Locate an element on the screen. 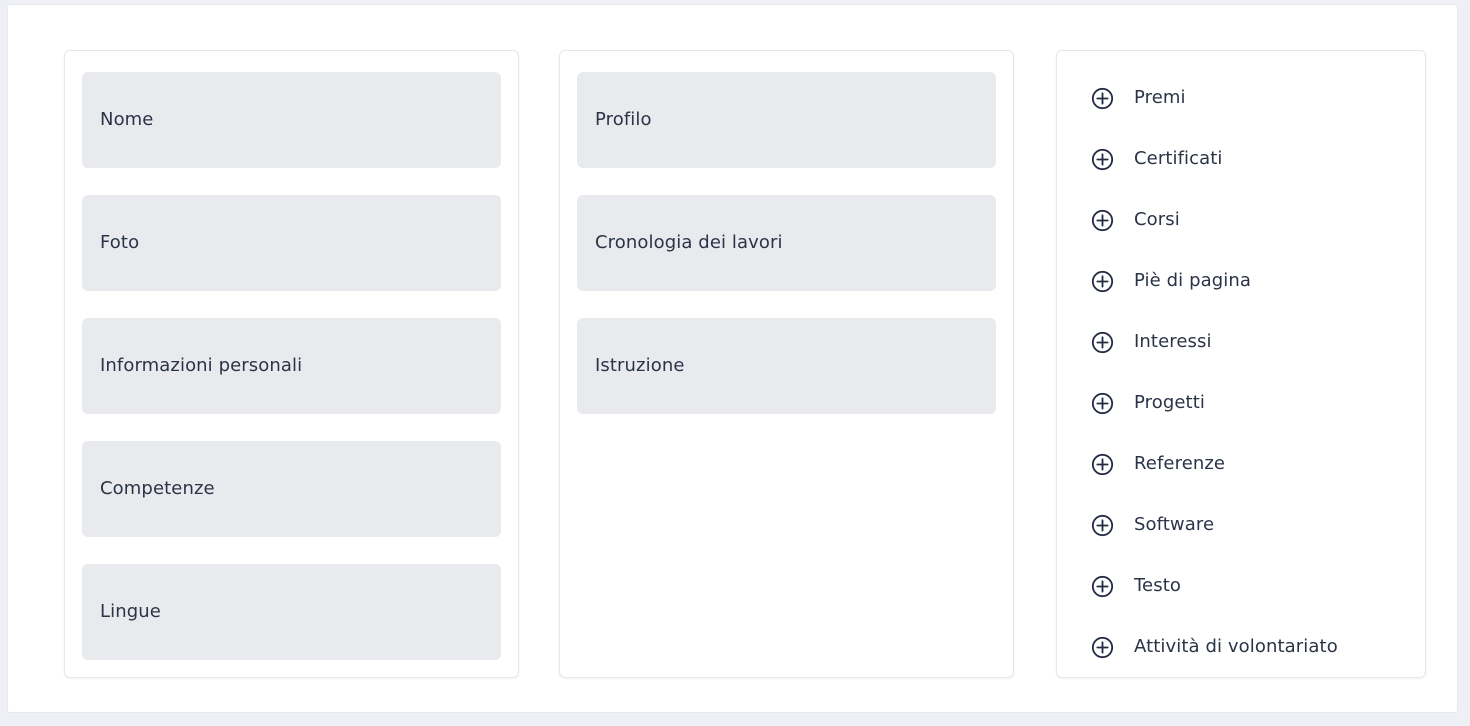  section-block: Foto is located at coordinates (291, 243).